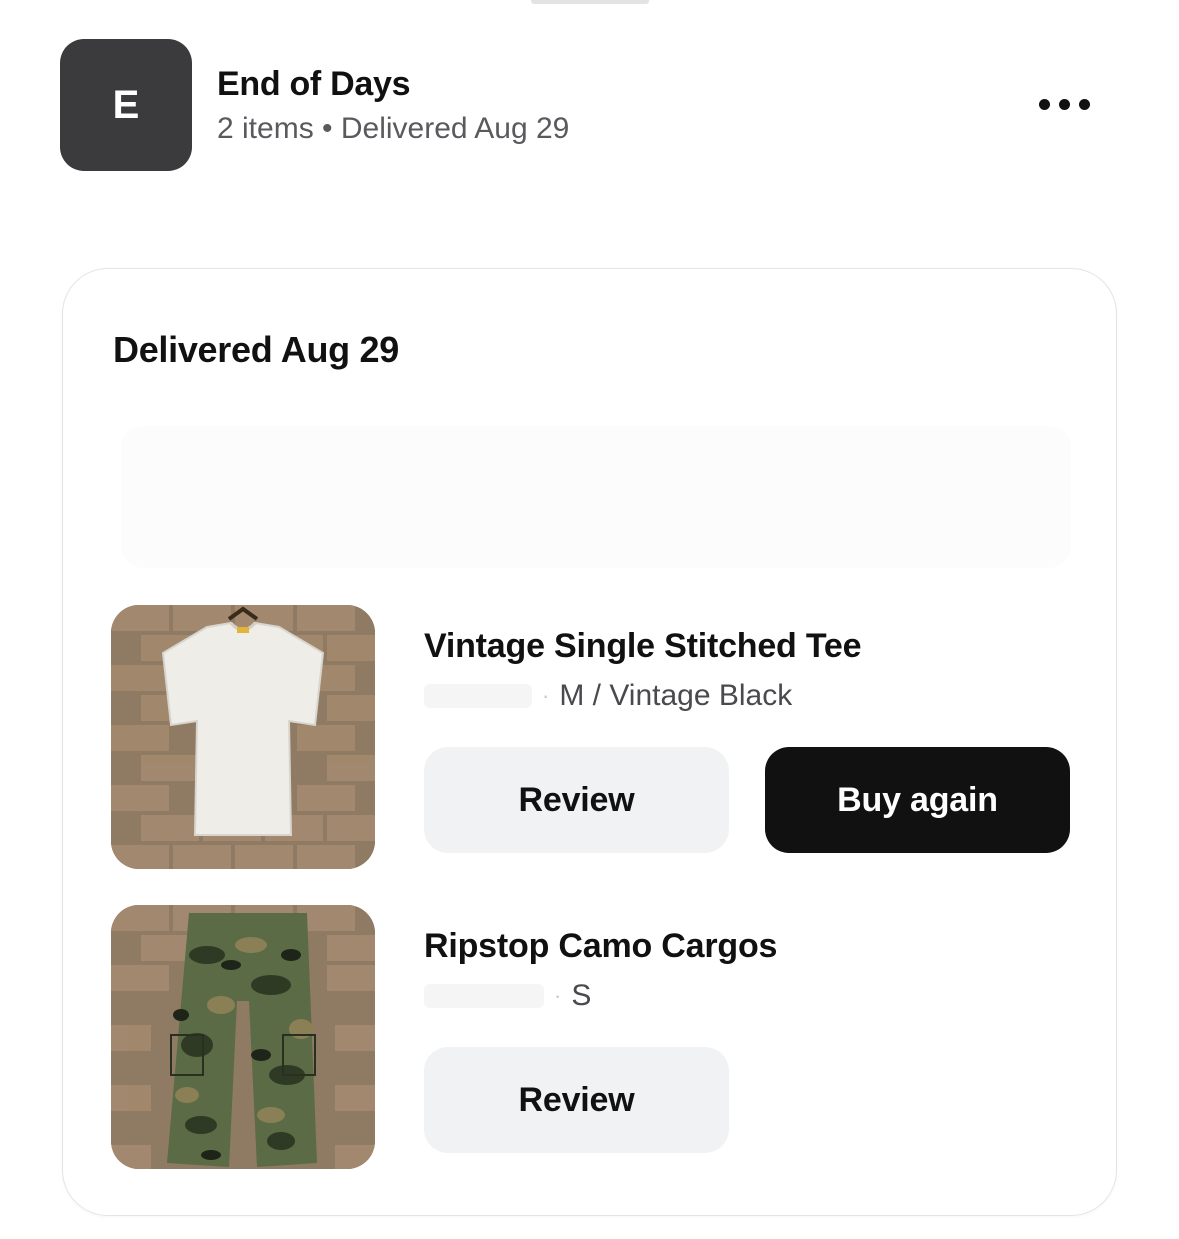  Describe the element at coordinates (590, 2) in the screenshot. I see `sheet-grabber` at that location.